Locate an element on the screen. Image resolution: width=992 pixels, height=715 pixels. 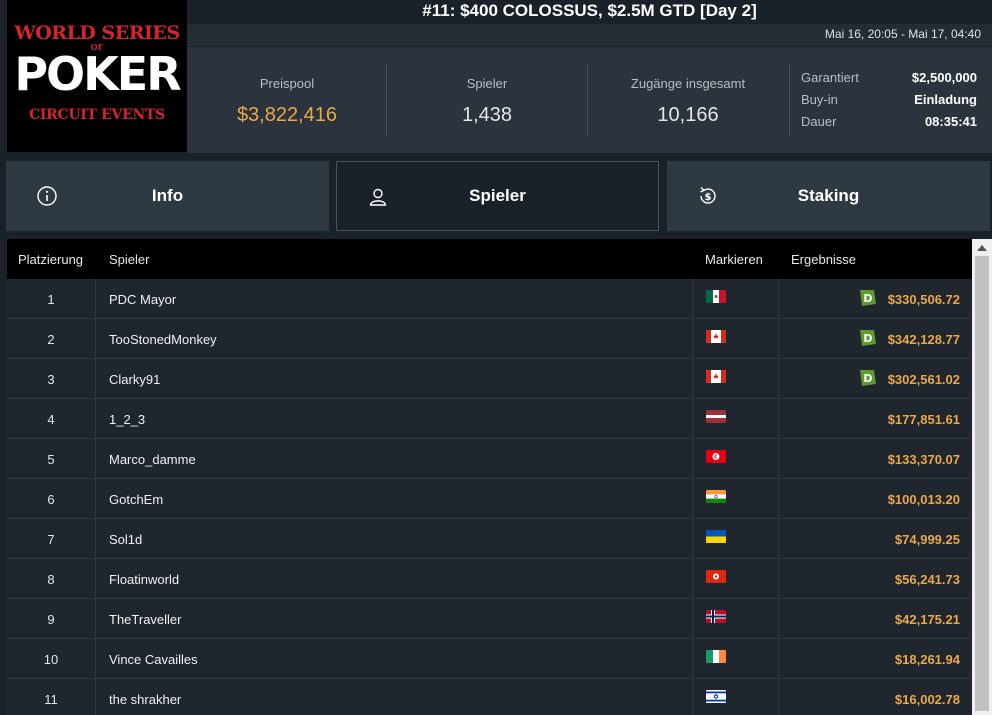
row-player-name: PDC Mayor is located at coordinates (142, 299).